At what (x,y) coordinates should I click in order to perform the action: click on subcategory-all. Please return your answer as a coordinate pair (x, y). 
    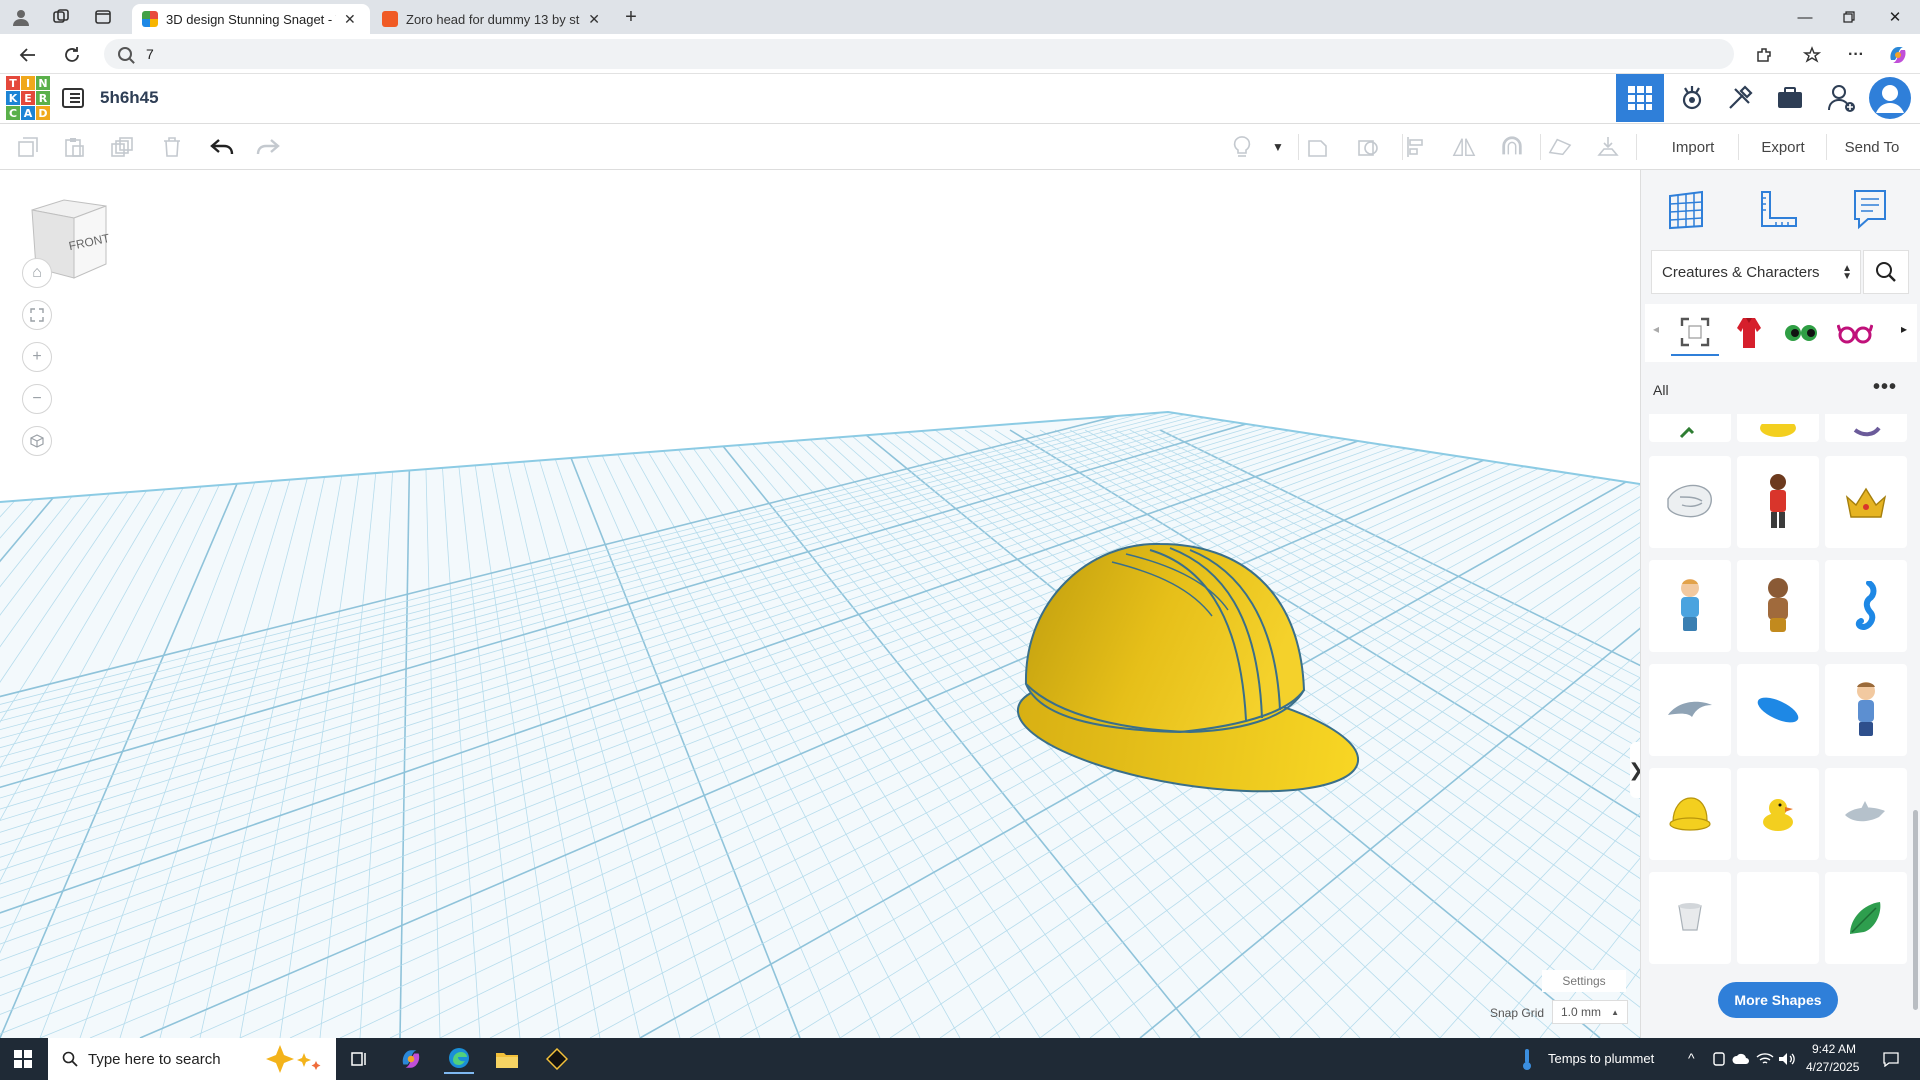
    Looking at the image, I should click on (1695, 333).